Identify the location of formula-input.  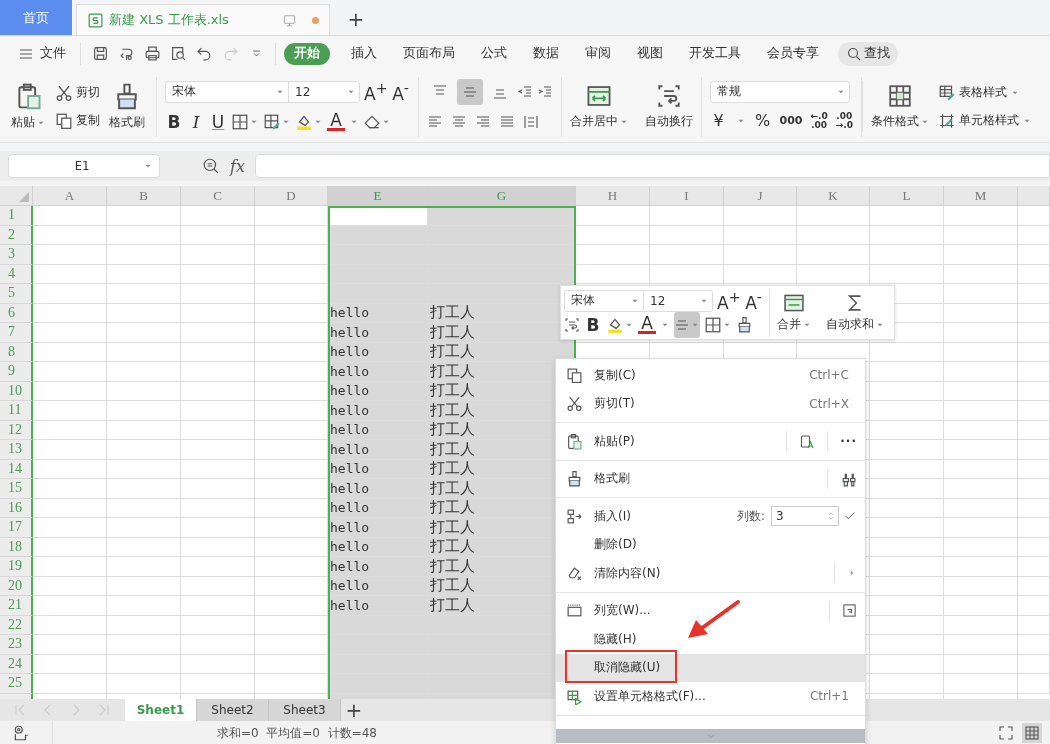
(652, 166).